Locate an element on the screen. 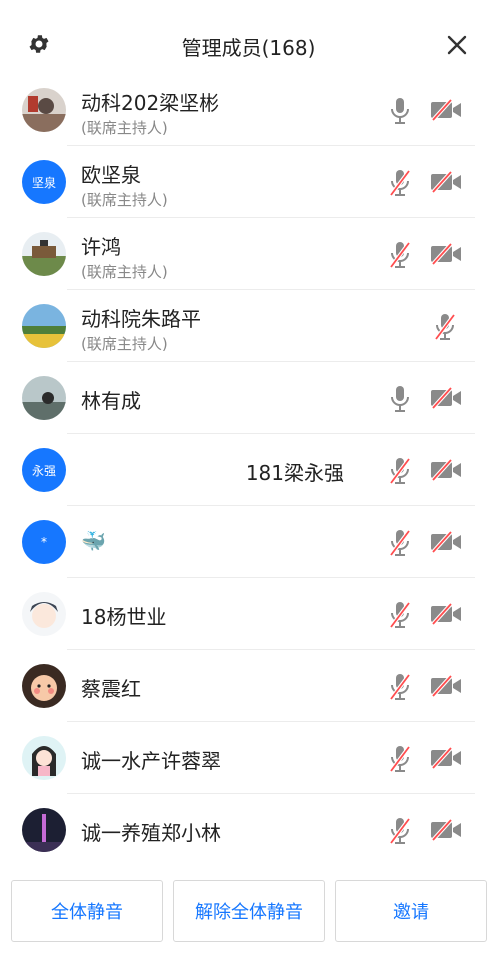 The width and height of the screenshot is (497, 974). member-row: 诚一水产许蓉翠 is located at coordinates (248, 758).